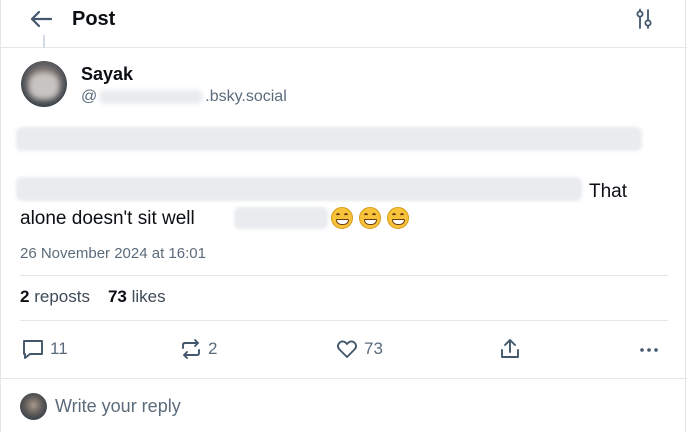 The height and width of the screenshot is (432, 700). I want to click on like-button: 73, so click(359, 349).